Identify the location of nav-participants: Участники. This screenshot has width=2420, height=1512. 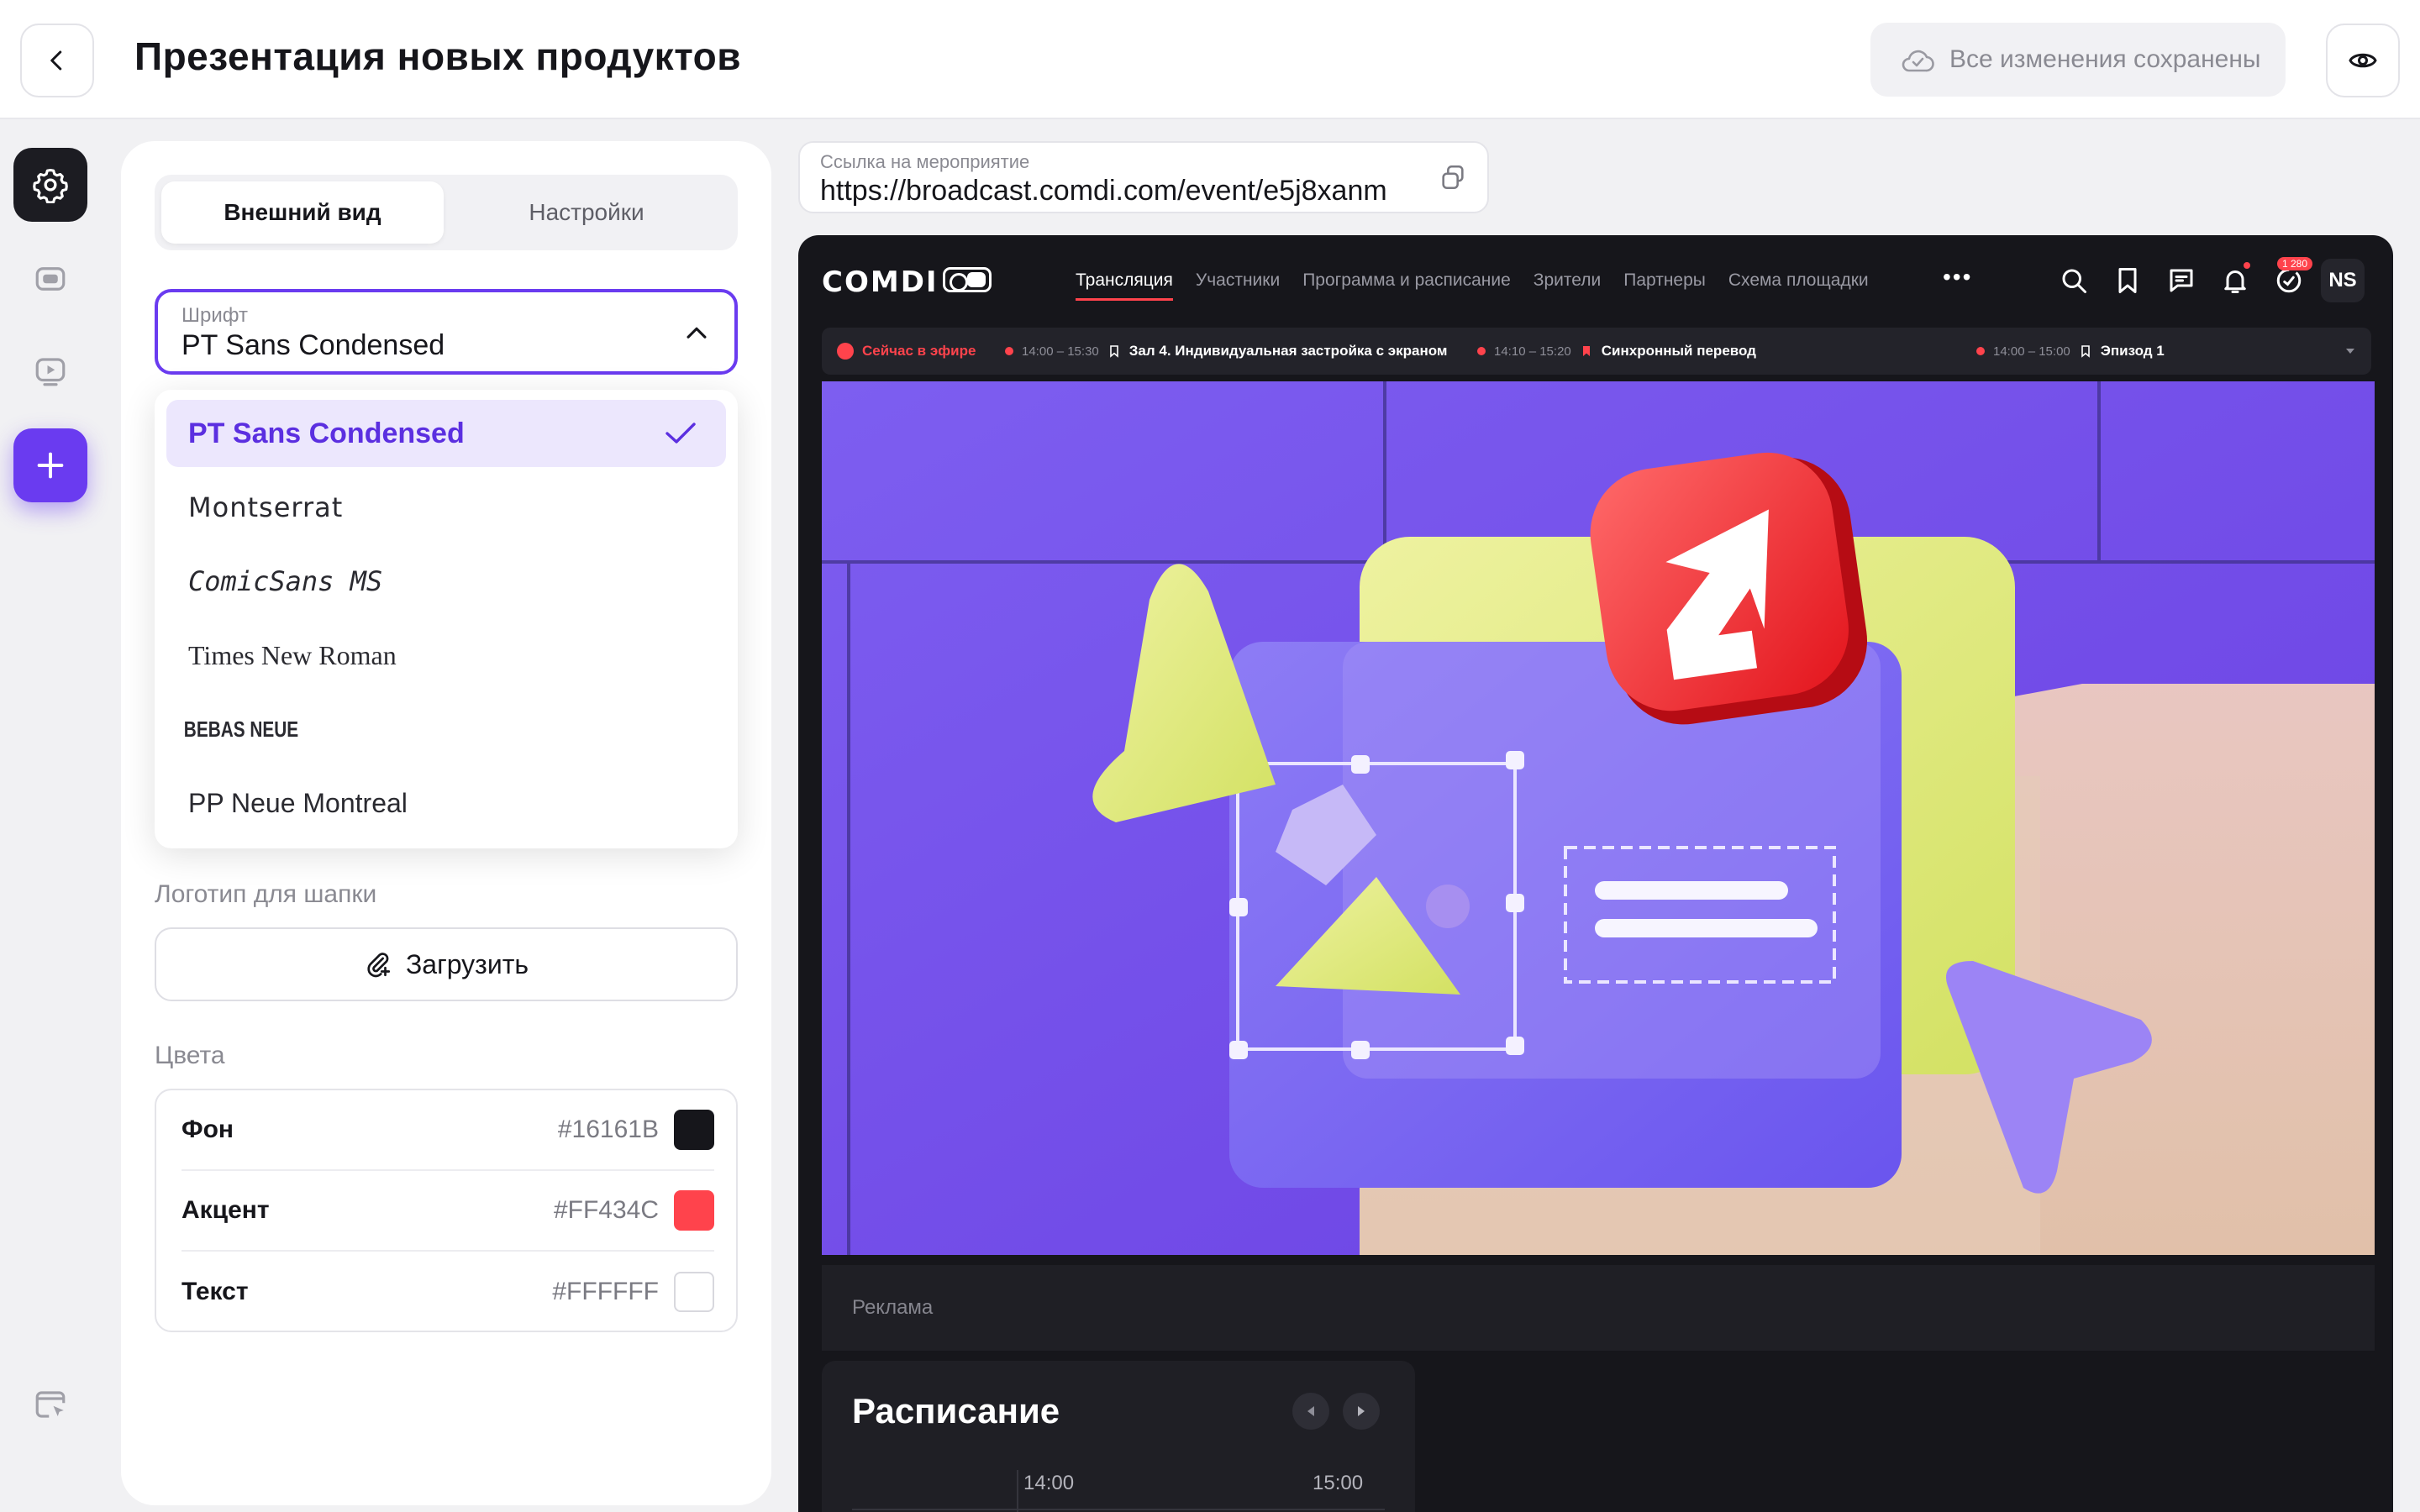
(1238, 280).